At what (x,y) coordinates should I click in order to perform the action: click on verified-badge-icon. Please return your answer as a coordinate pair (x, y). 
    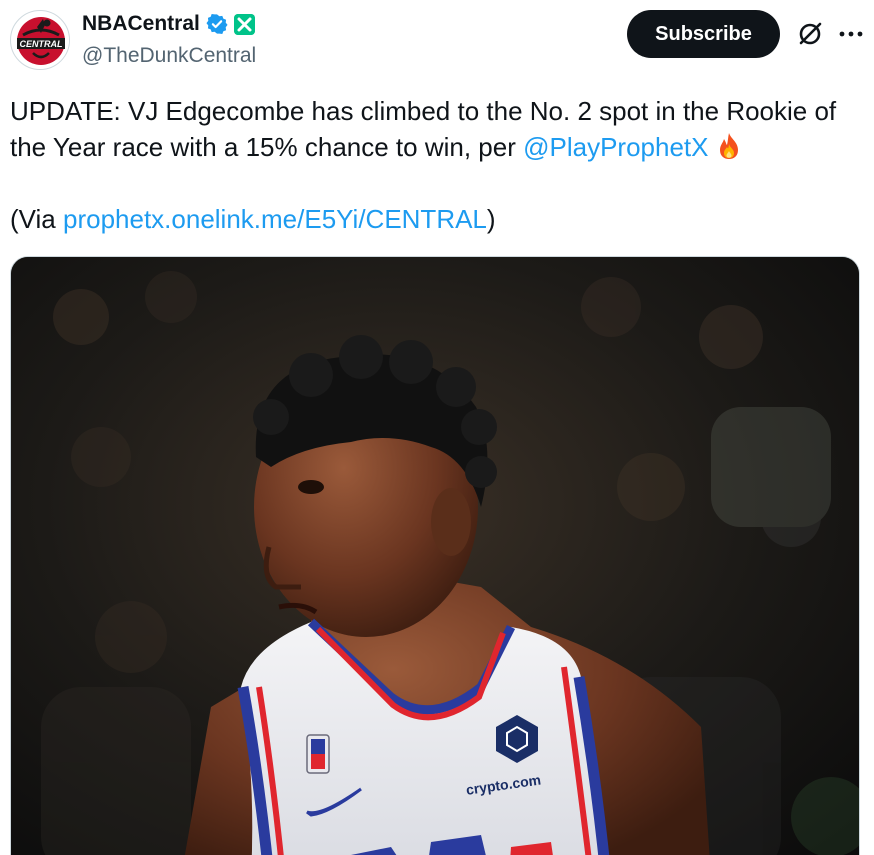
    Looking at the image, I should click on (217, 24).